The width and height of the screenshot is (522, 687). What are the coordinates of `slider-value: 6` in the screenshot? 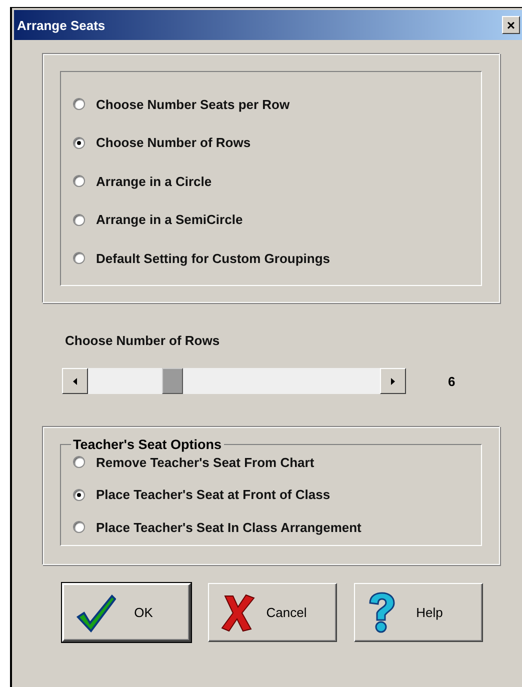 It's located at (452, 381).